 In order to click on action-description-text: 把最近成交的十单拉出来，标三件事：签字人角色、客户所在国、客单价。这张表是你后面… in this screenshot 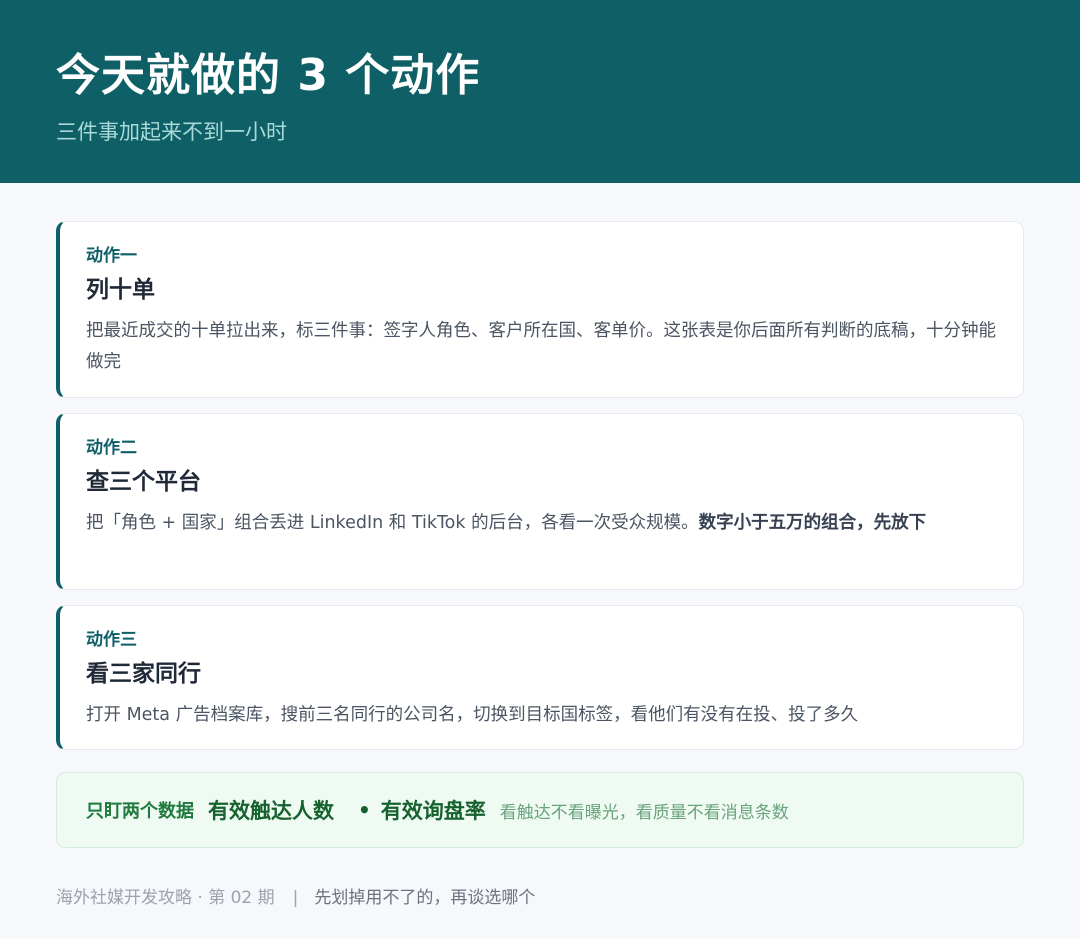, I will do `click(541, 346)`.